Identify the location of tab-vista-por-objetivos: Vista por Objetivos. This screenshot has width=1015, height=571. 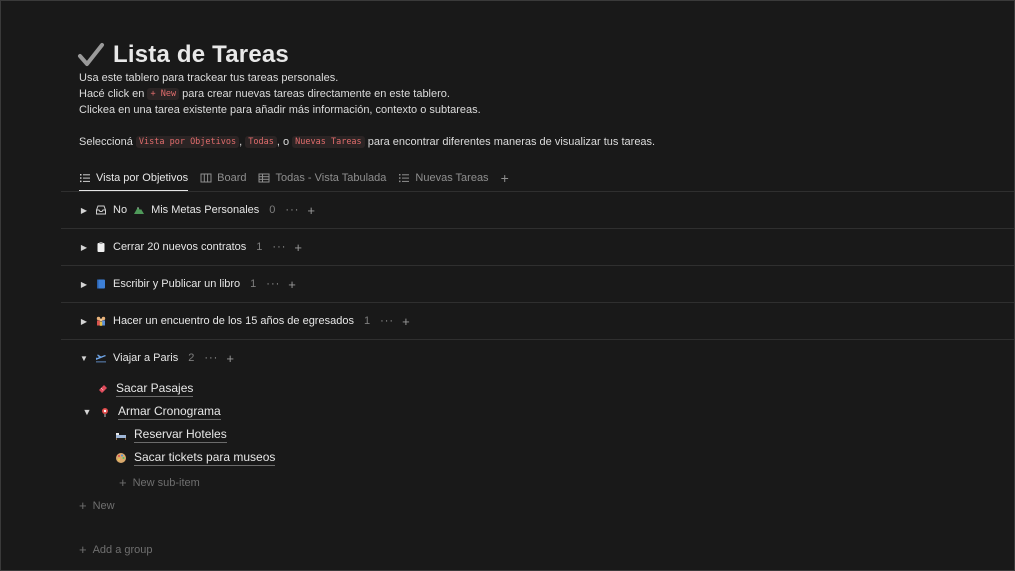
(134, 179).